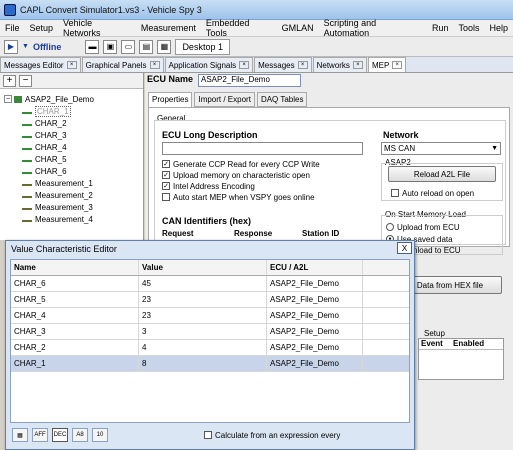  Describe the element at coordinates (315, 267) in the screenshot. I see `col-ecu: ECU / A2L` at that location.